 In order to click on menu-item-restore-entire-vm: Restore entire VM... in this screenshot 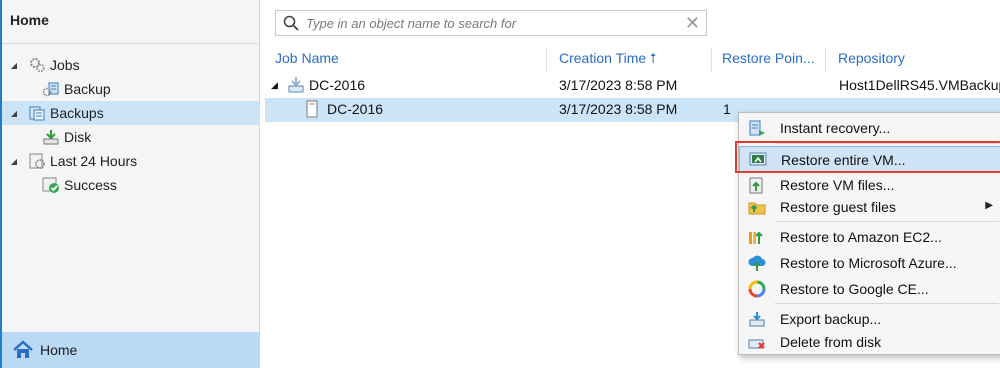, I will do `click(869, 159)`.